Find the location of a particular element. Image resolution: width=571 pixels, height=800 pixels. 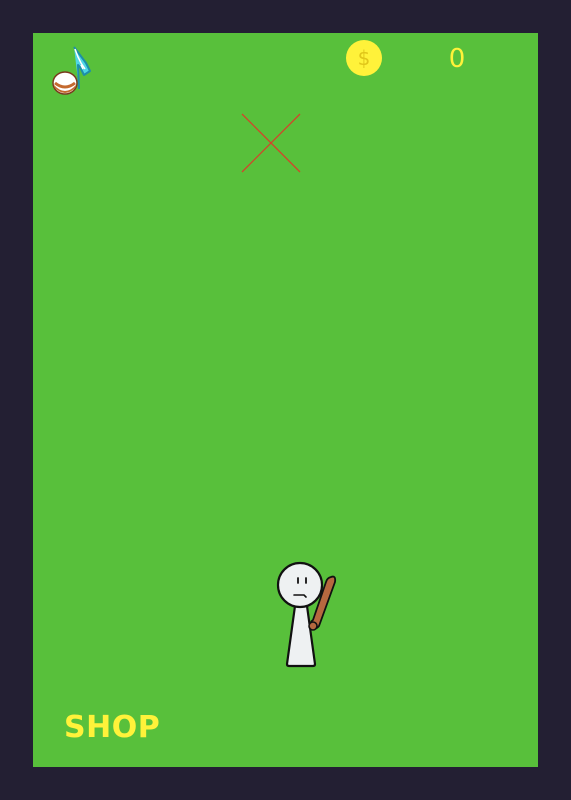

stick-figure-with-bat-icon is located at coordinates (310, 616).